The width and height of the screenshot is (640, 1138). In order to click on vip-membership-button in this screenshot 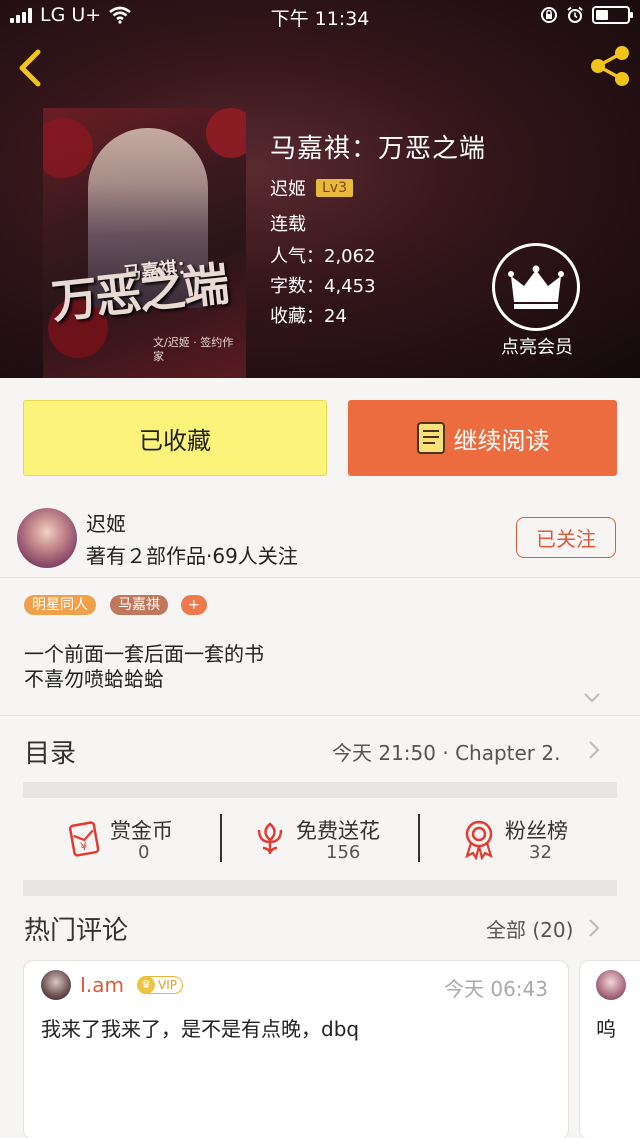, I will do `click(536, 287)`.